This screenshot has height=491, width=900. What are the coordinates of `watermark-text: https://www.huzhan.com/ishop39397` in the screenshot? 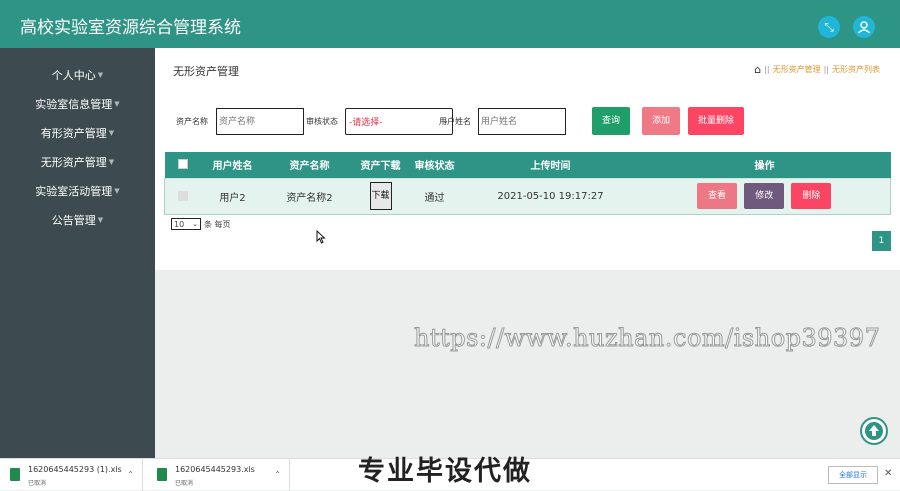 It's located at (647, 338).